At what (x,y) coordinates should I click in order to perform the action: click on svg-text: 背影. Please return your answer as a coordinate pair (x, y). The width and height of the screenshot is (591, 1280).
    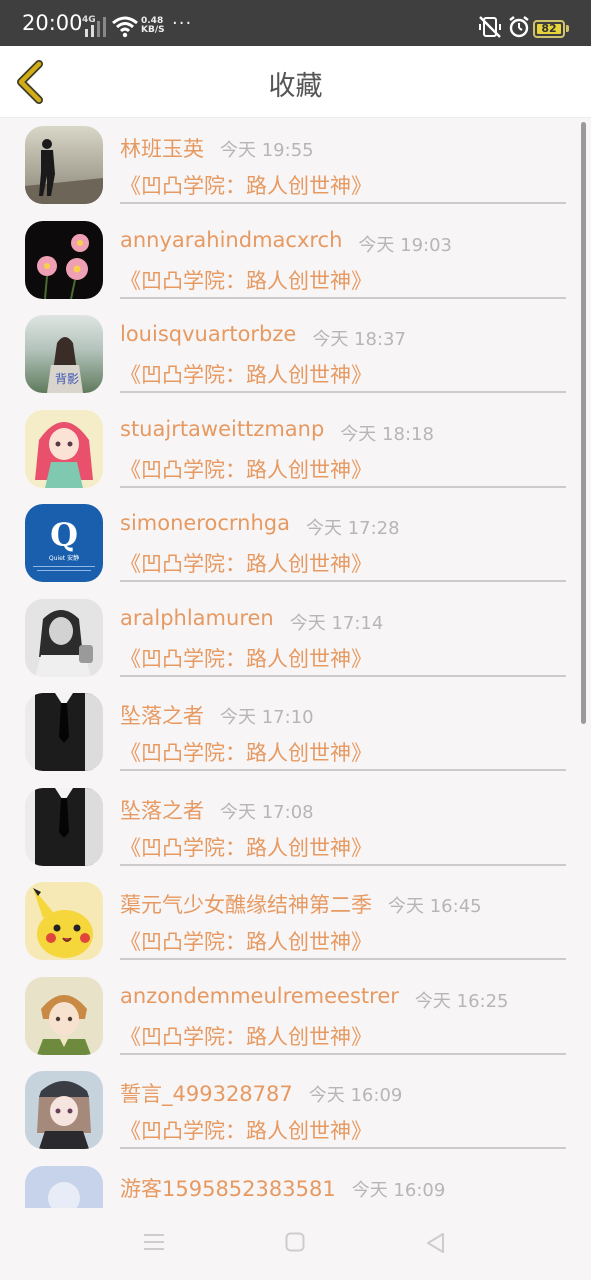
    Looking at the image, I should click on (67, 379).